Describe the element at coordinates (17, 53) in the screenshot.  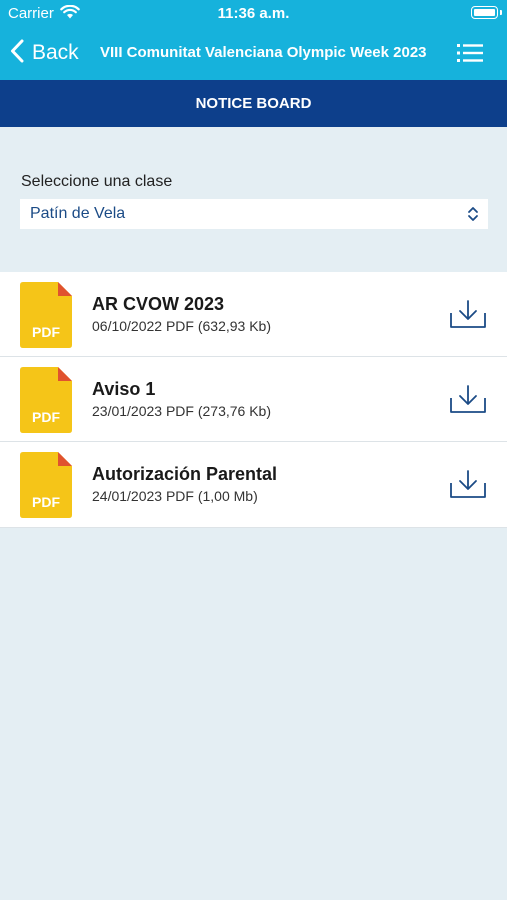
I see `chevron-left-icon` at that location.